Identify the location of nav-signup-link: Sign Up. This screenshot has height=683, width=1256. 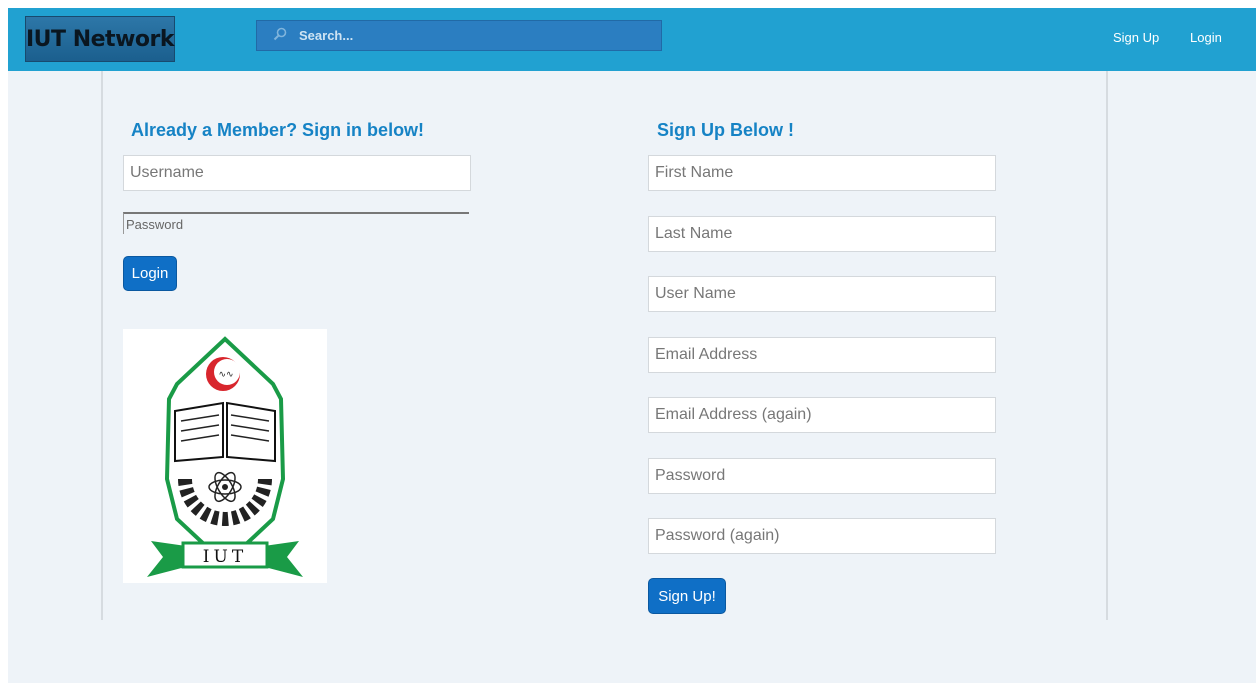
(1136, 37).